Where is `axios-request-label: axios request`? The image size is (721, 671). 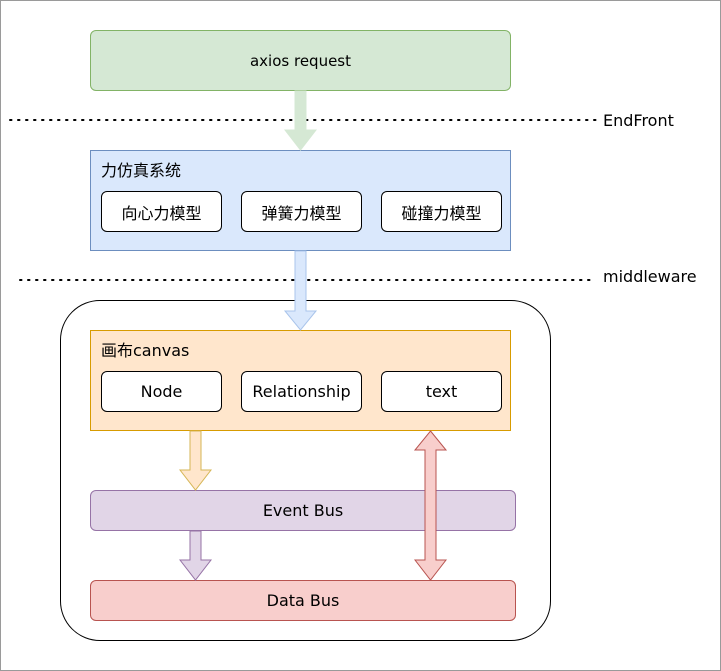 axios-request-label: axios request is located at coordinates (300, 60).